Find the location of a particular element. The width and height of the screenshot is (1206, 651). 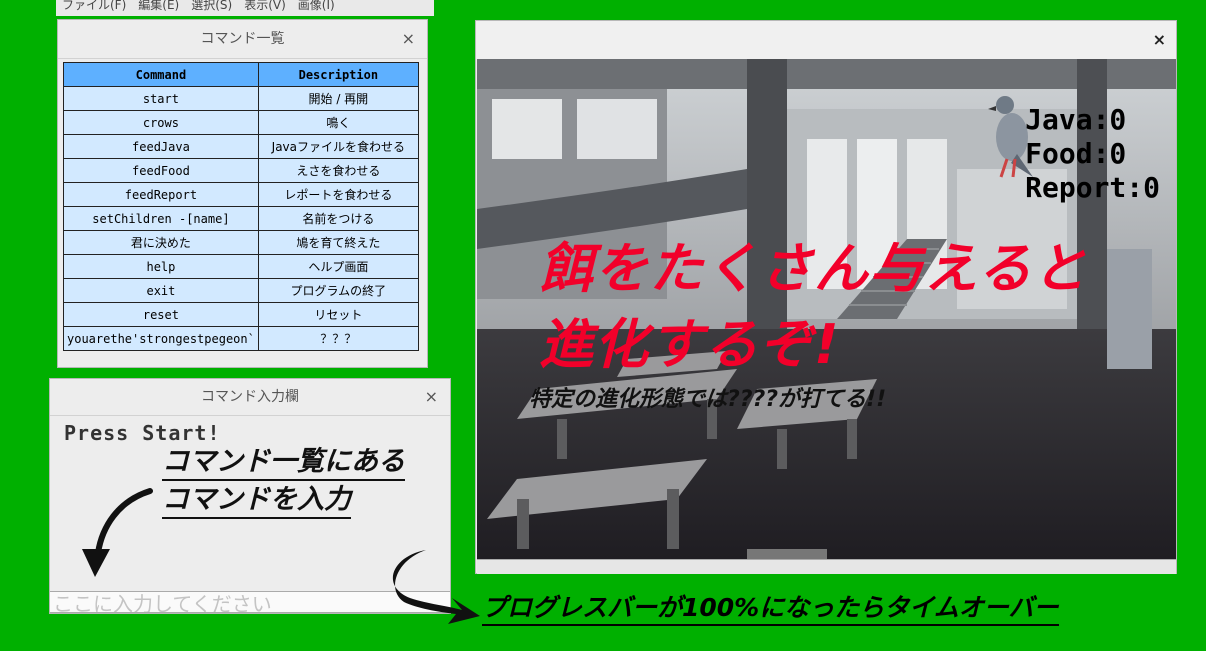

command-cell: start is located at coordinates (161, 98).